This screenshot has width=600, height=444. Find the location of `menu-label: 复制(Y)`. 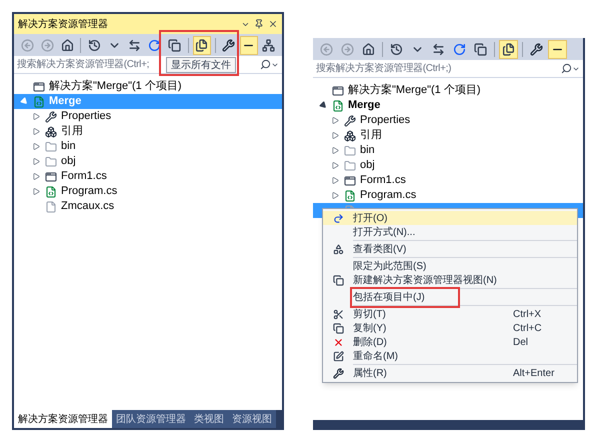

menu-label: 复制(Y) is located at coordinates (369, 329).